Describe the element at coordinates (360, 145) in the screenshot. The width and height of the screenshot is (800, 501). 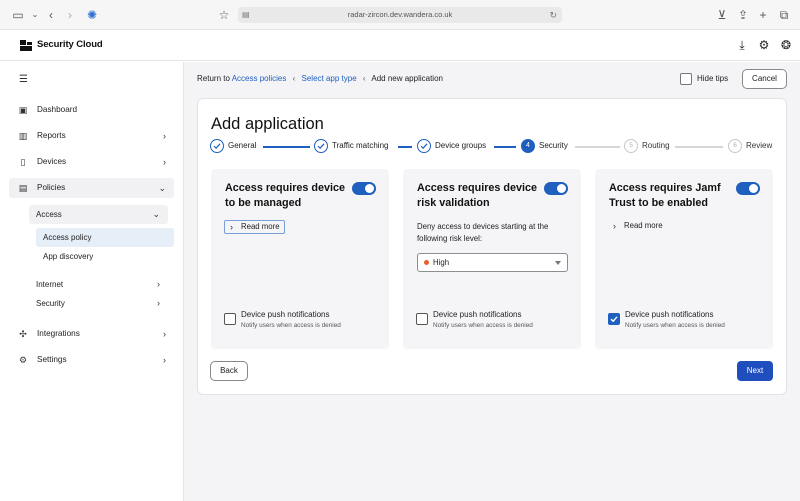
I see `step-label: Traffic matching` at that location.